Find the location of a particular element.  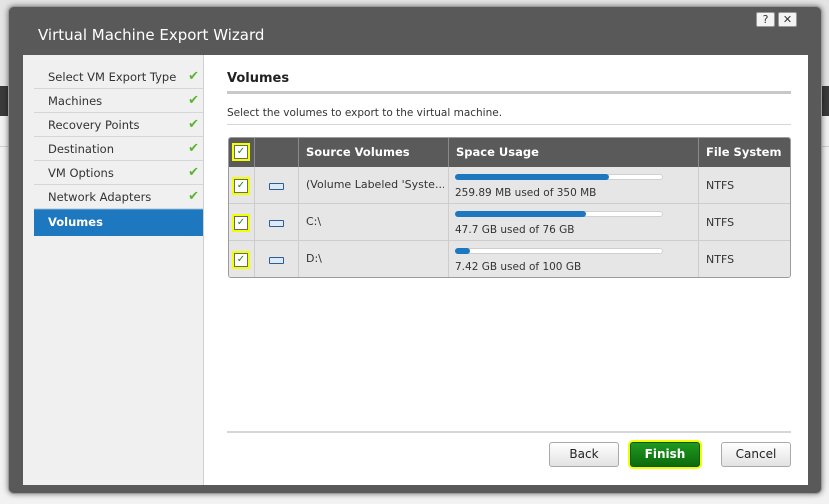

source-cell: C:\ is located at coordinates (373, 222).